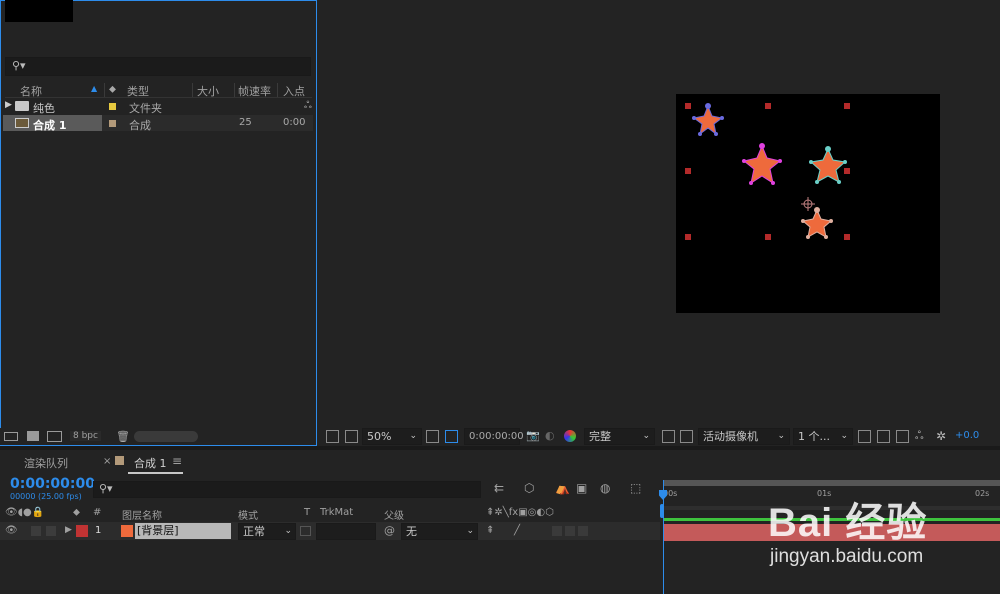  I want to click on timeline-search-input: ⚲▾, so click(287, 489).